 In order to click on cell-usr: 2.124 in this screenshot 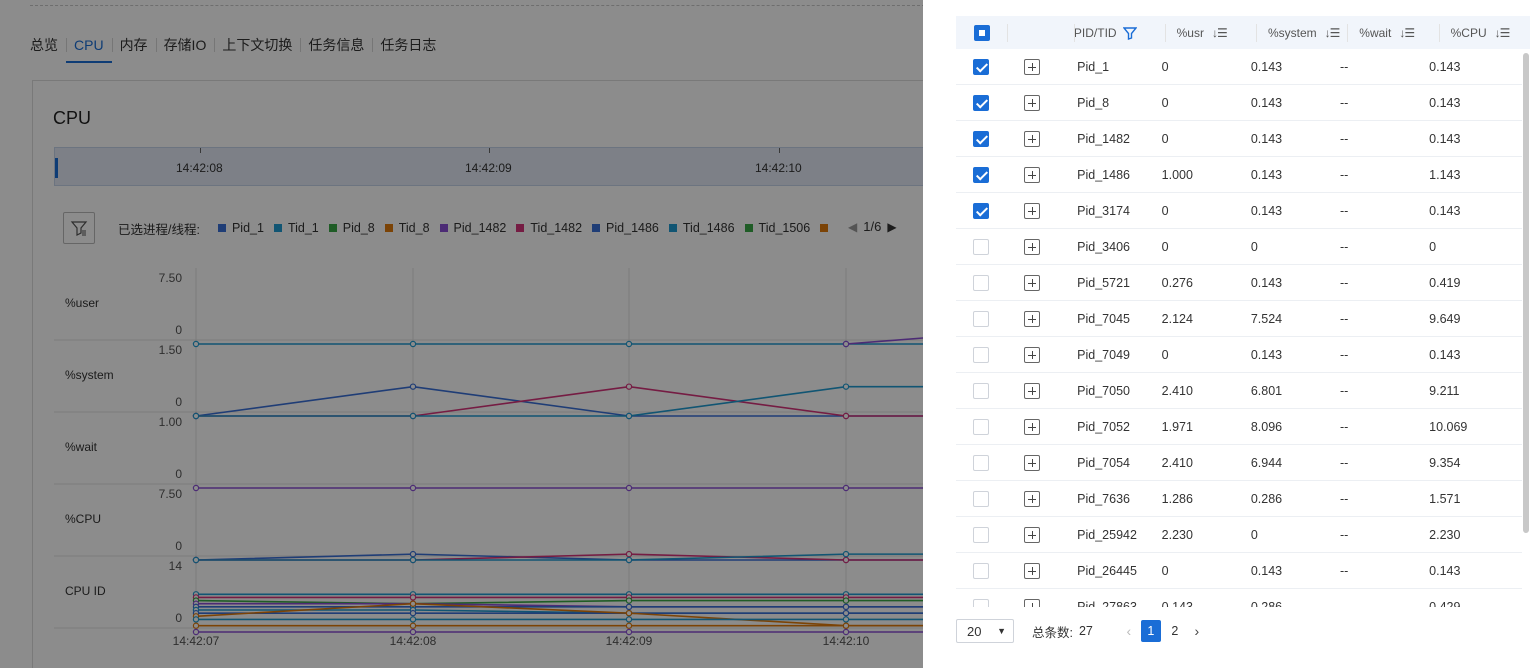, I will do `click(1177, 318)`.